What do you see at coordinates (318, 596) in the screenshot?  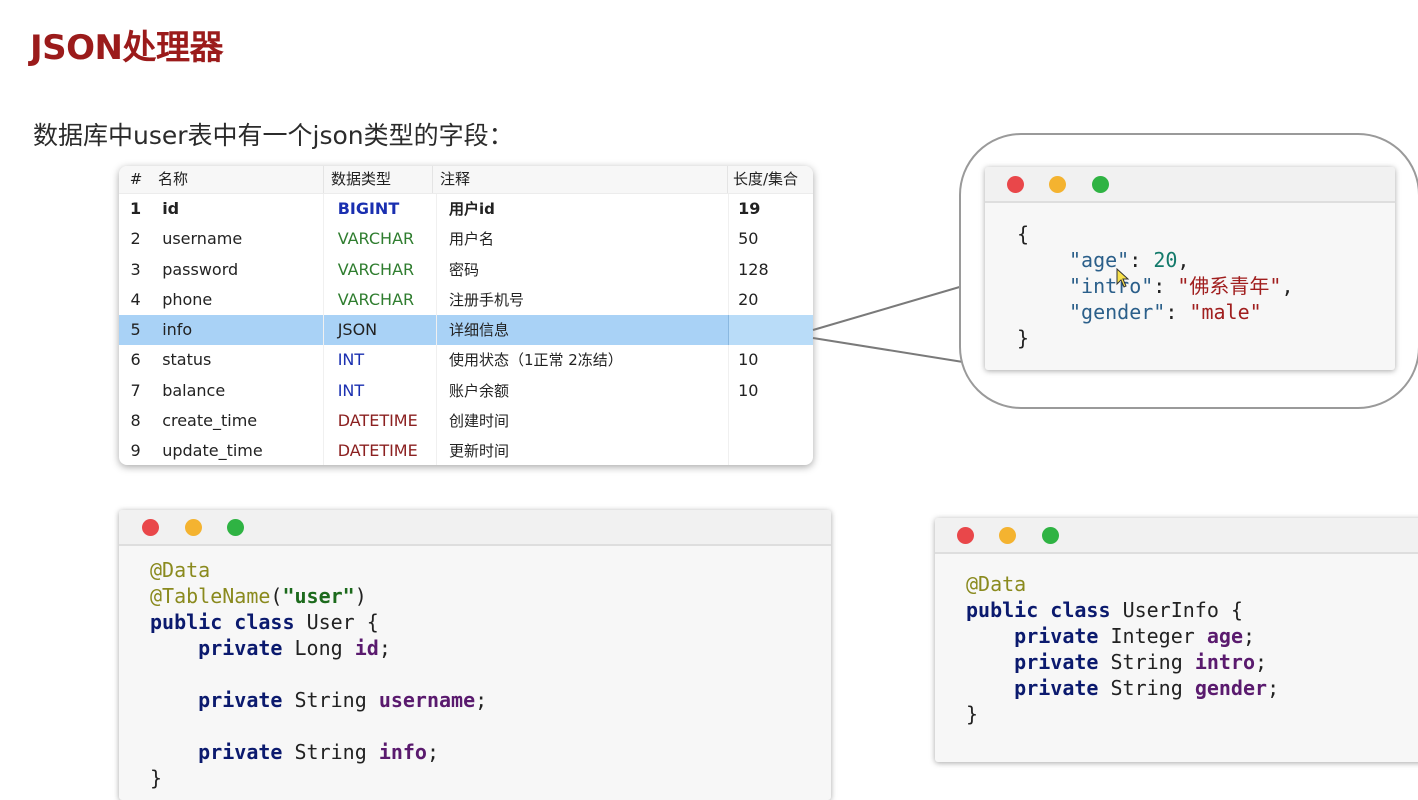 I see `table-name-value: "user"` at bounding box center [318, 596].